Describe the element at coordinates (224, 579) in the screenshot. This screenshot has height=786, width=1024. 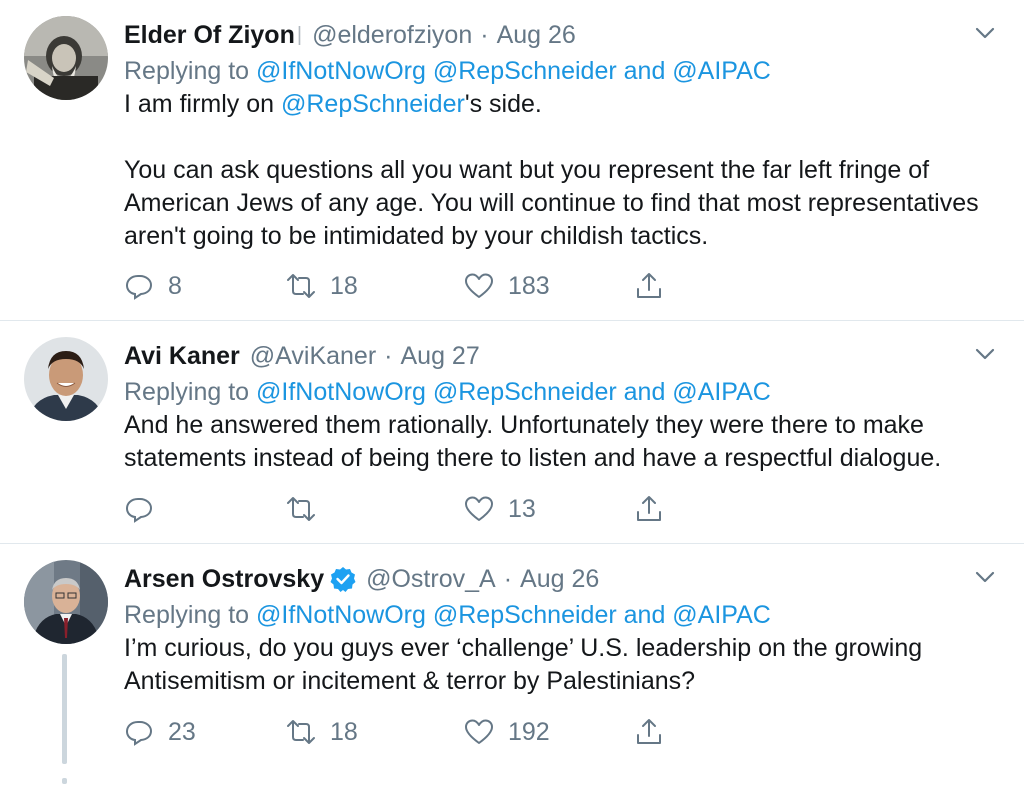
I see `author-name: Arsen Ostrovsky` at that location.